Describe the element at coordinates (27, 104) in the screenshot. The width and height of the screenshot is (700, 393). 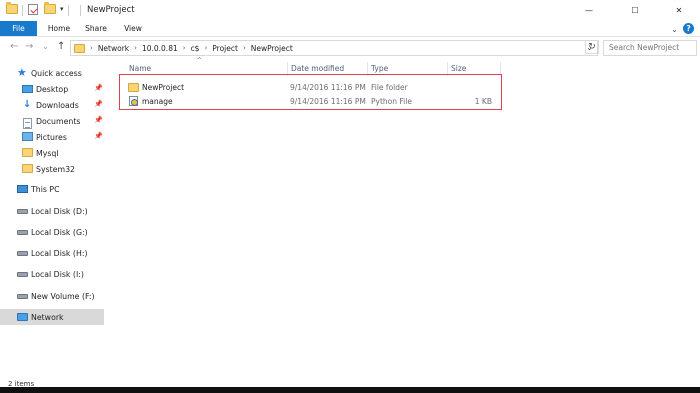
I see `downloads-icon: ↓` at that location.